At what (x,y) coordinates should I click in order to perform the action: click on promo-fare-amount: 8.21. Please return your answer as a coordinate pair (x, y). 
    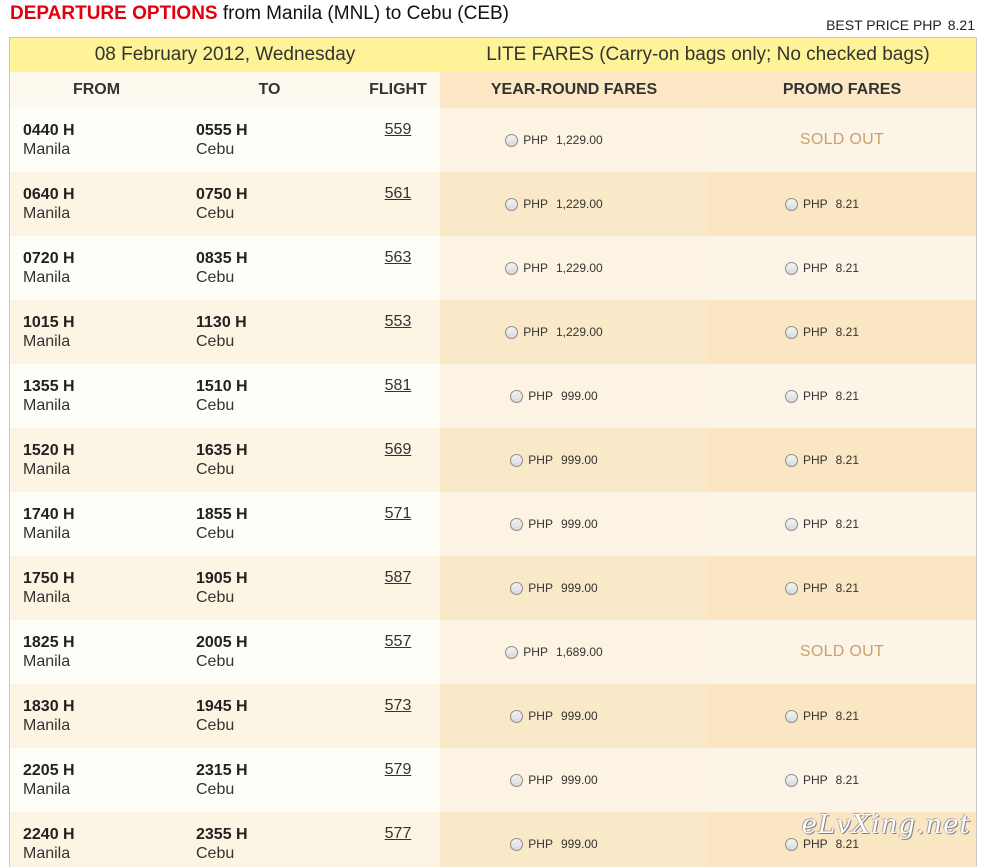
    Looking at the image, I should click on (847, 268).